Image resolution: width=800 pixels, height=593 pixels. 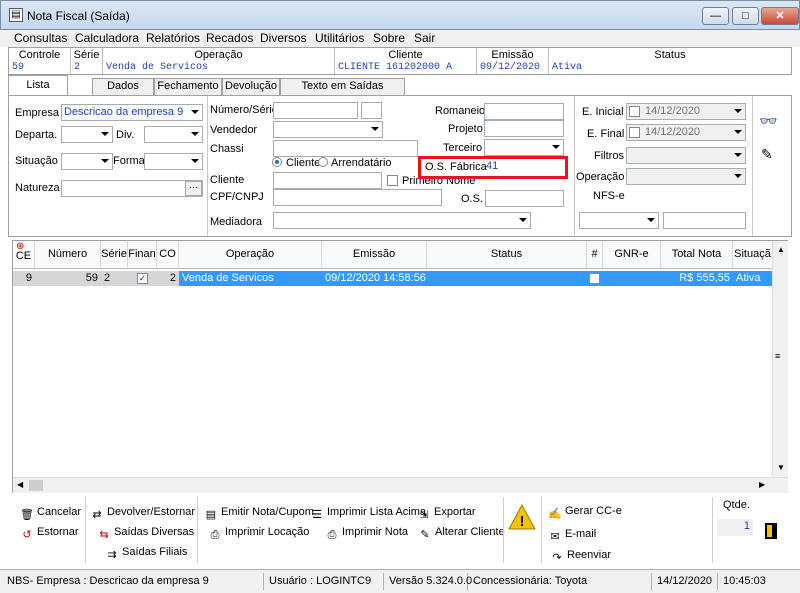 What do you see at coordinates (745, 16) in the screenshot?
I see `maximize-button: □` at bounding box center [745, 16].